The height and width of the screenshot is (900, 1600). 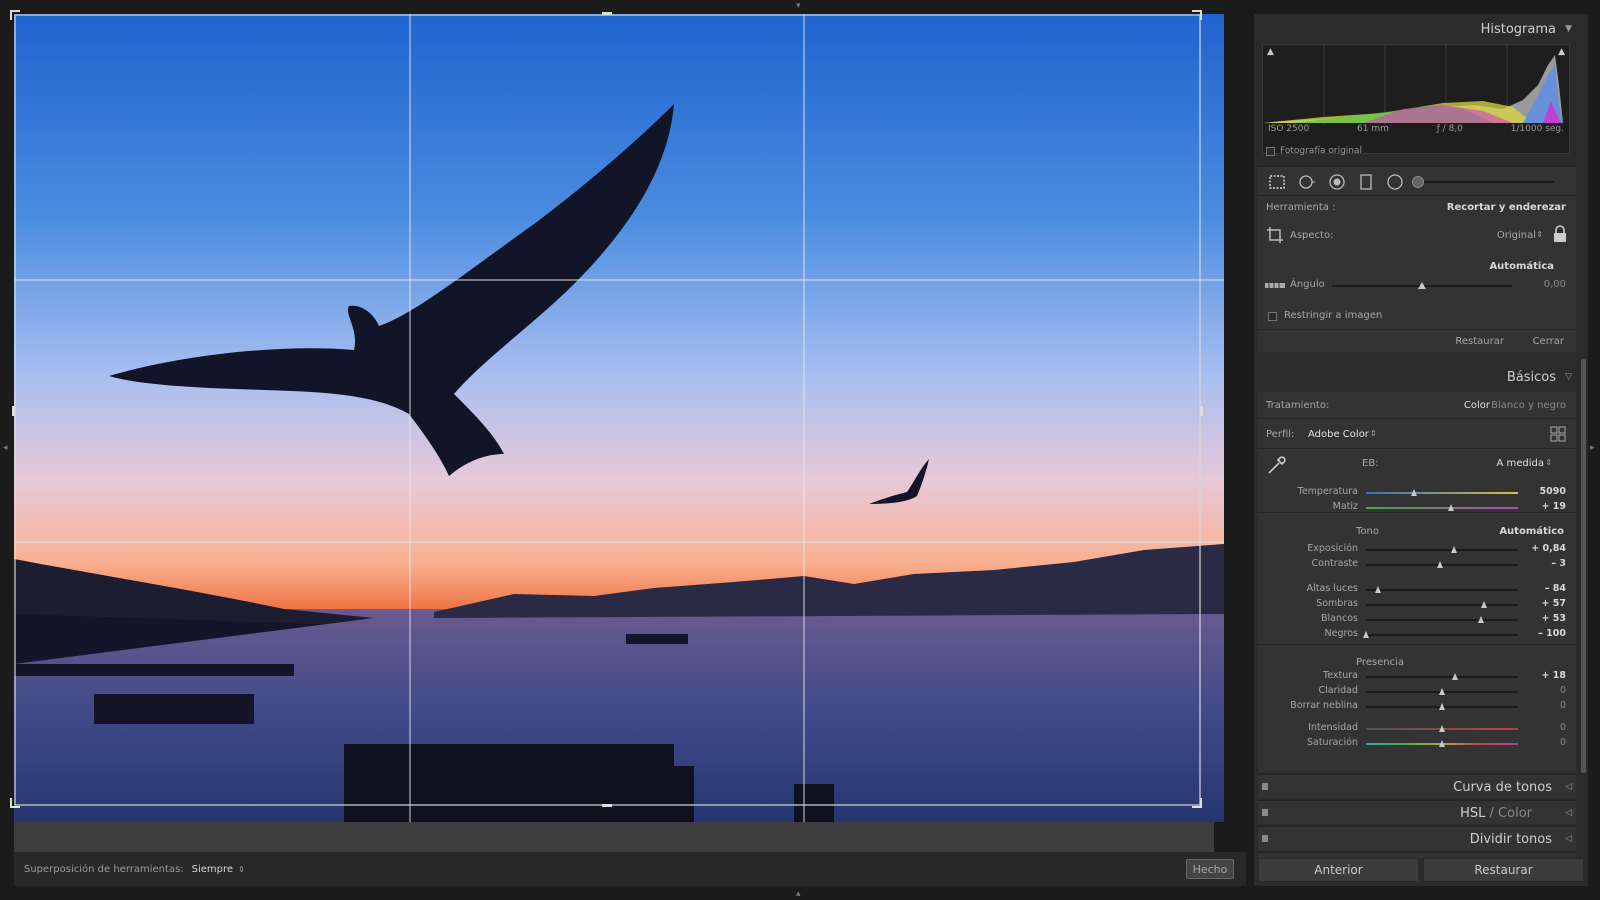 What do you see at coordinates (1417, 377) in the screenshot?
I see `basic-header: Básicos ▽` at bounding box center [1417, 377].